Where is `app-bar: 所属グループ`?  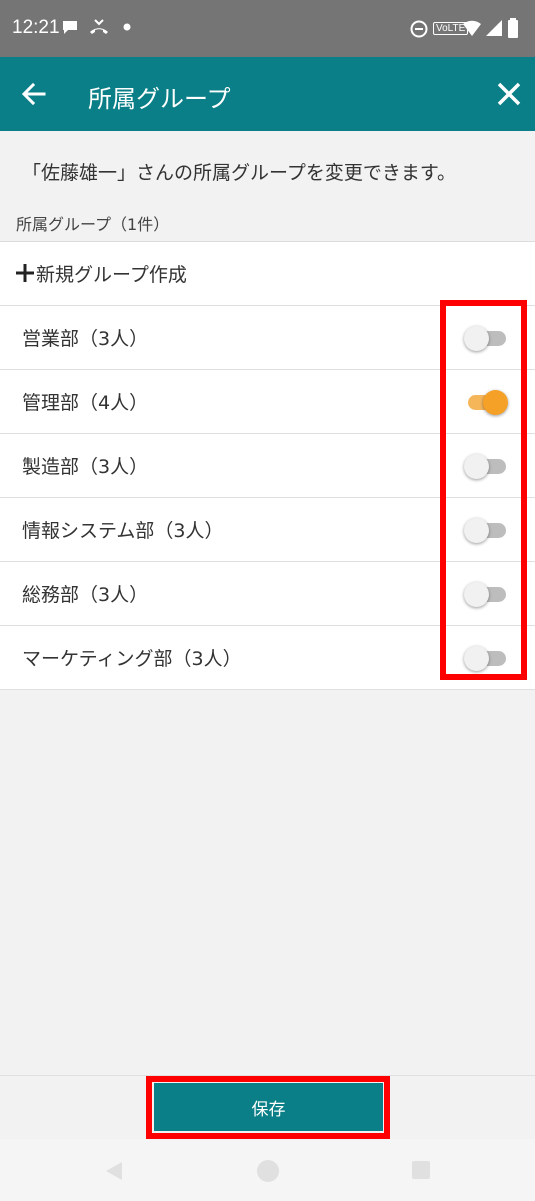 app-bar: 所属グループ is located at coordinates (267, 94).